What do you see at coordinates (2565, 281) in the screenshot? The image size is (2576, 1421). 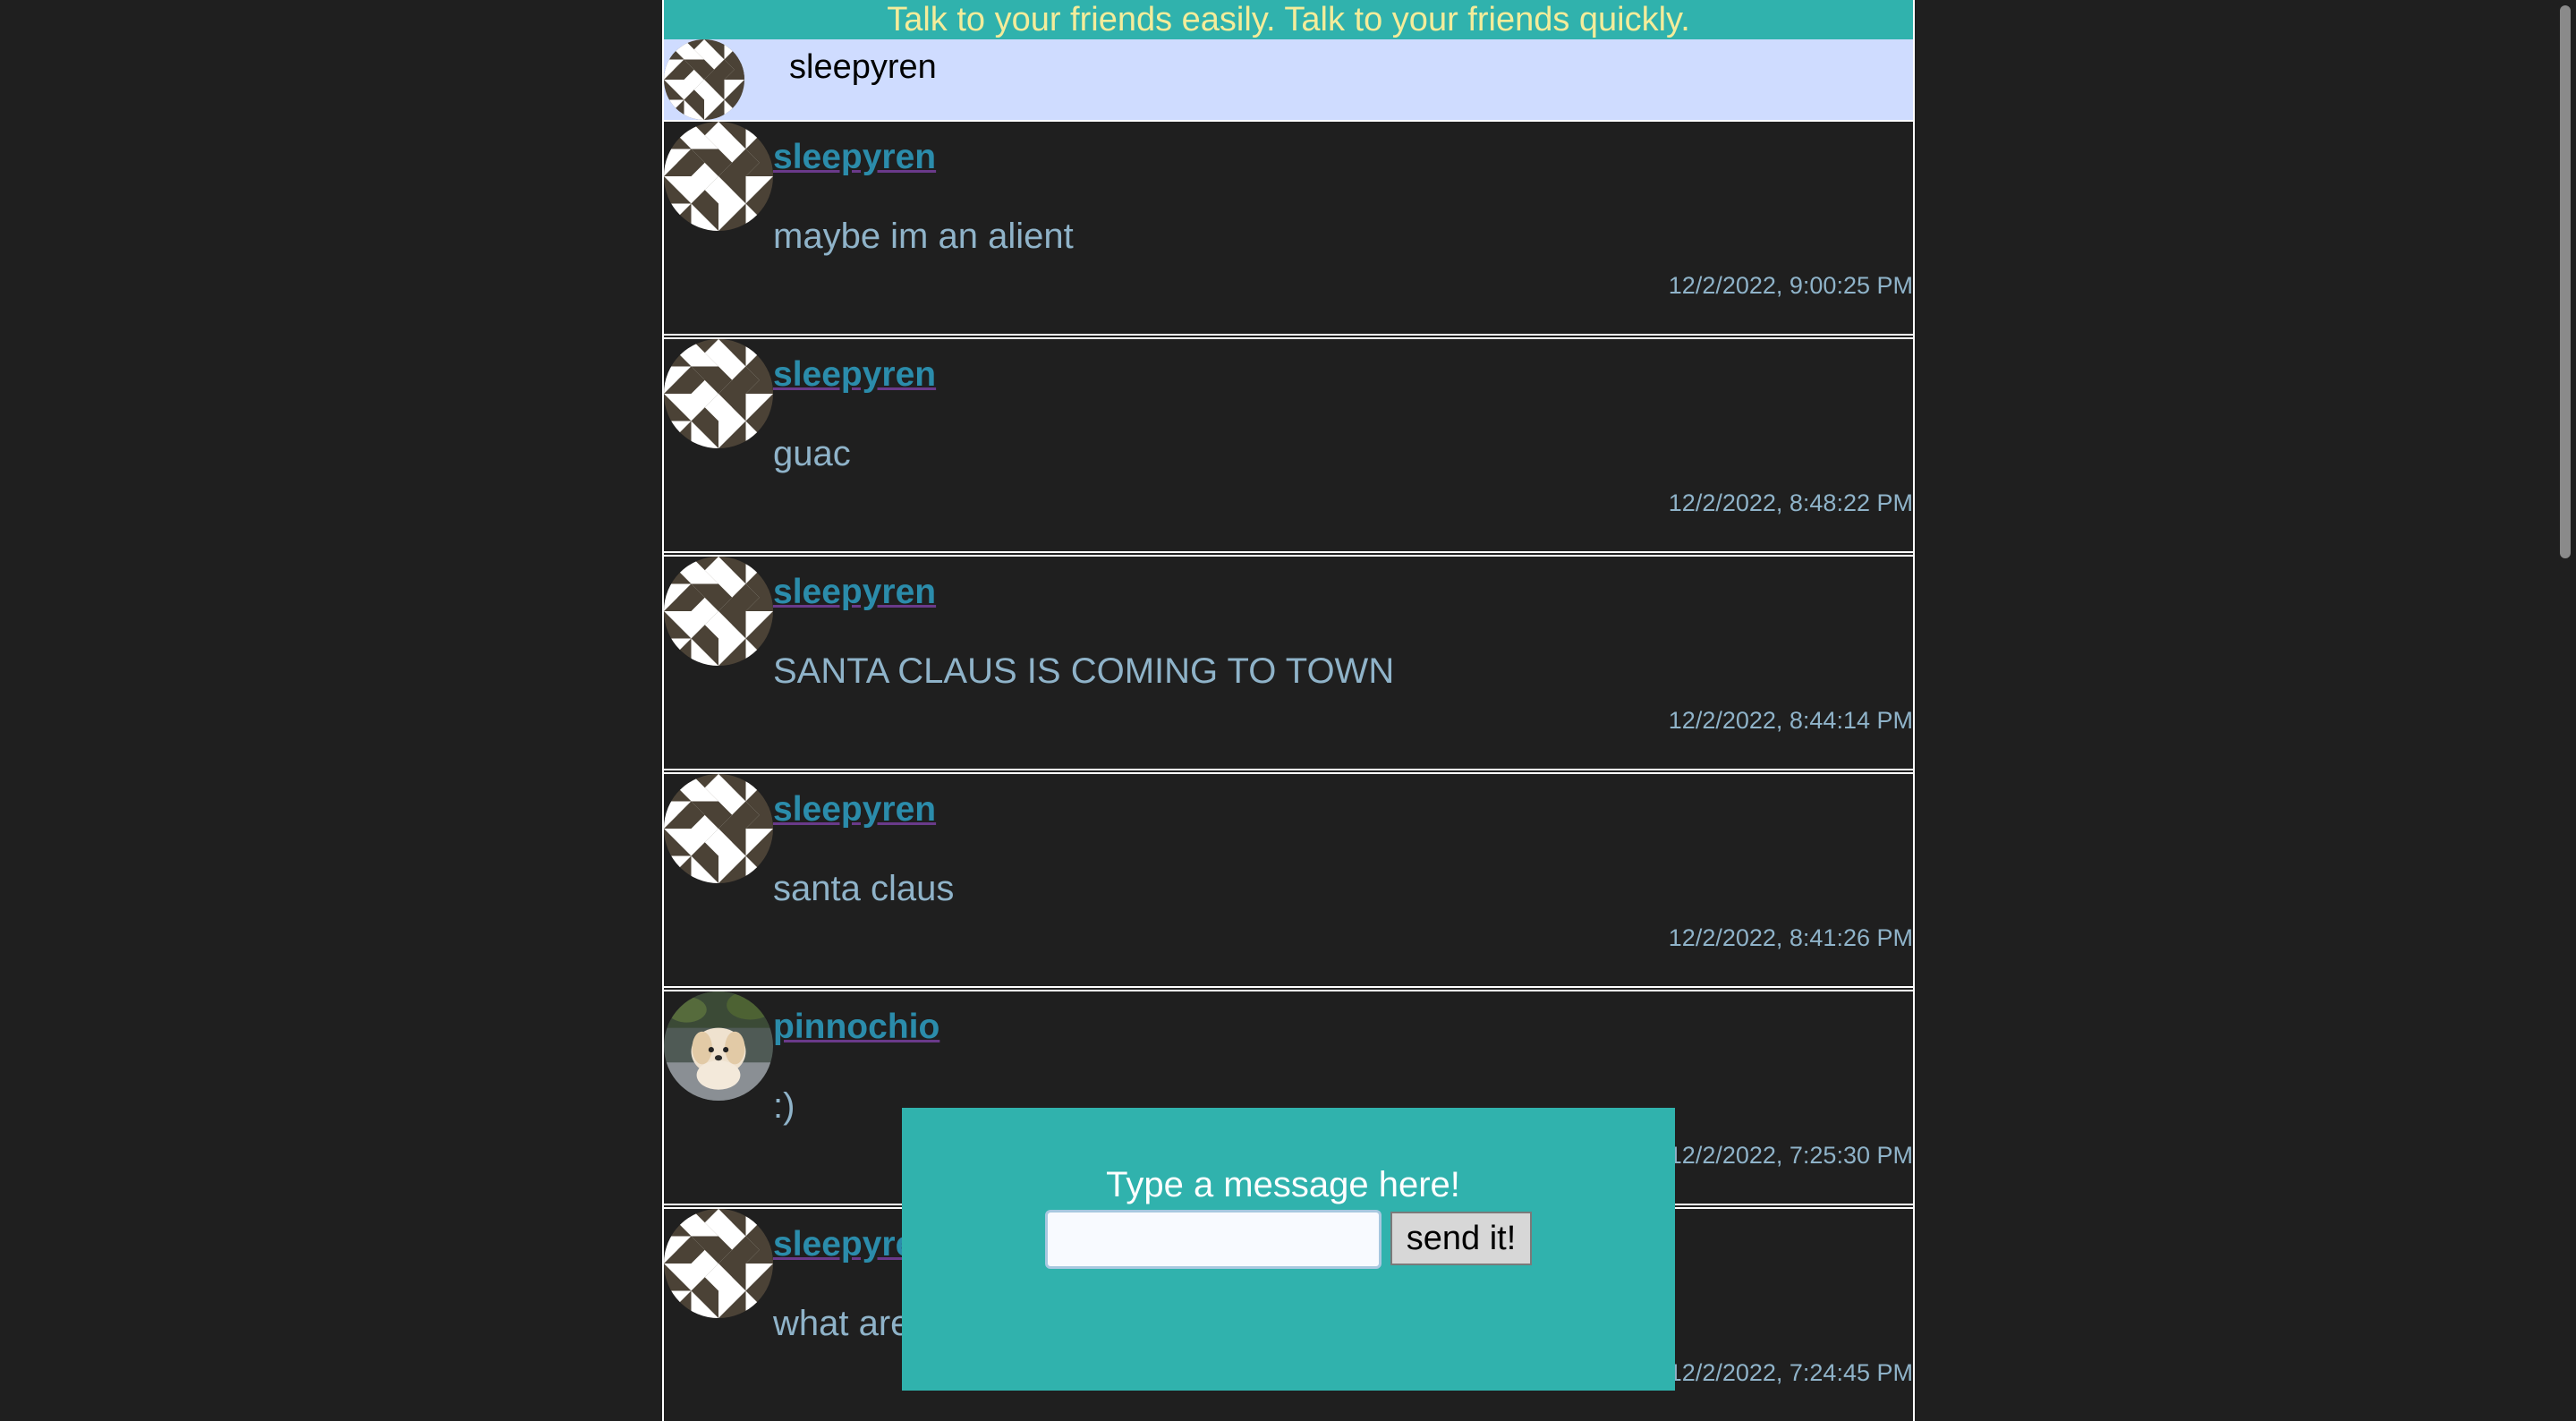 I see `scrollbar-thumb` at bounding box center [2565, 281].